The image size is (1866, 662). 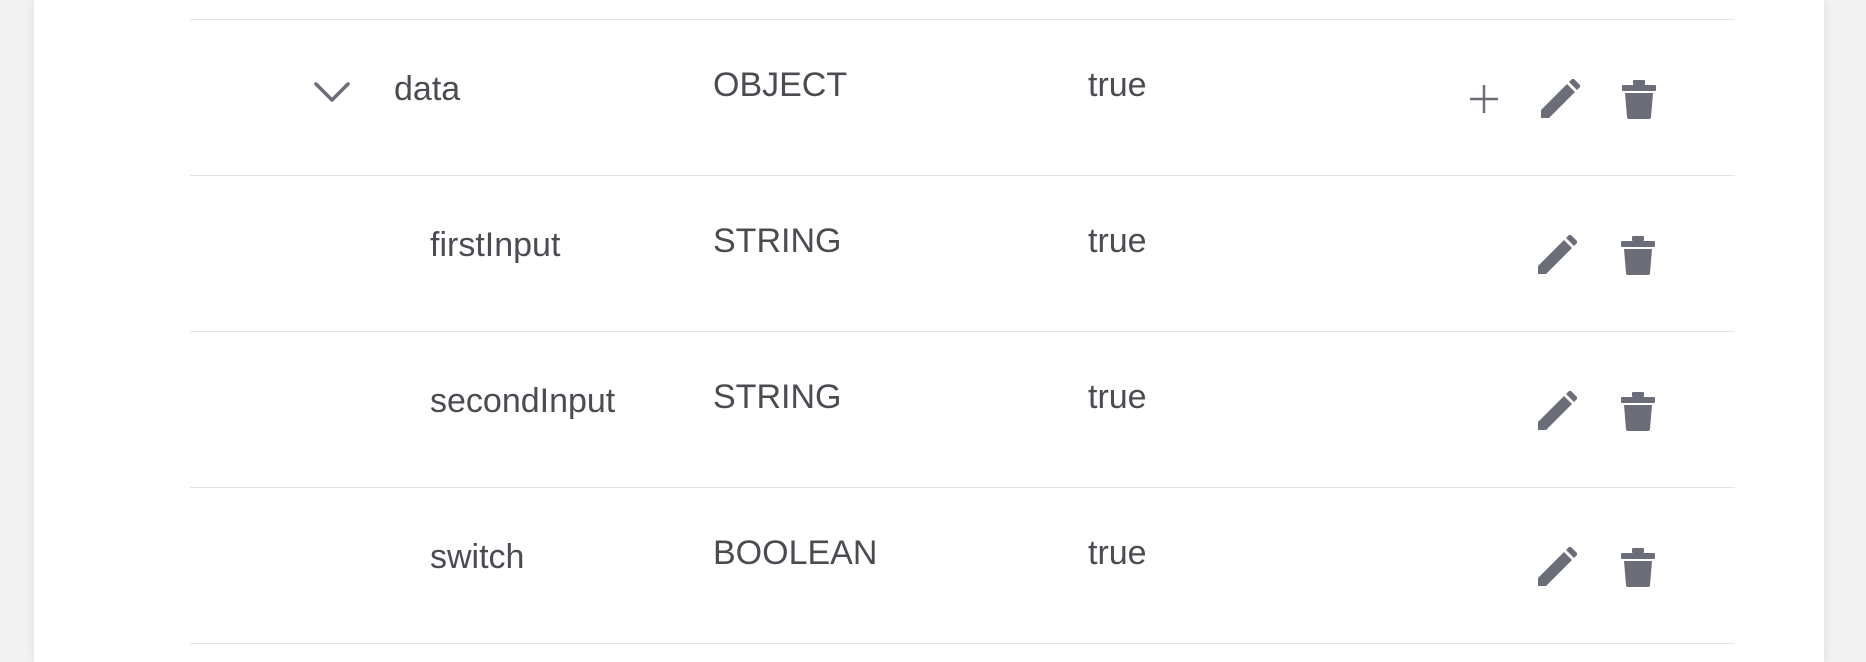 I want to click on field-type: OBJECT, so click(x=780, y=85).